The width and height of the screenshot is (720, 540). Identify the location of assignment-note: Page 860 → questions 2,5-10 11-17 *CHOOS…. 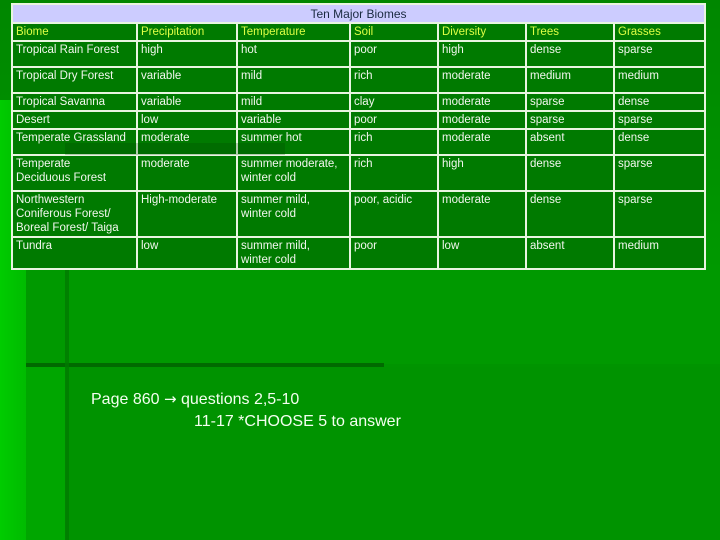
(246, 410).